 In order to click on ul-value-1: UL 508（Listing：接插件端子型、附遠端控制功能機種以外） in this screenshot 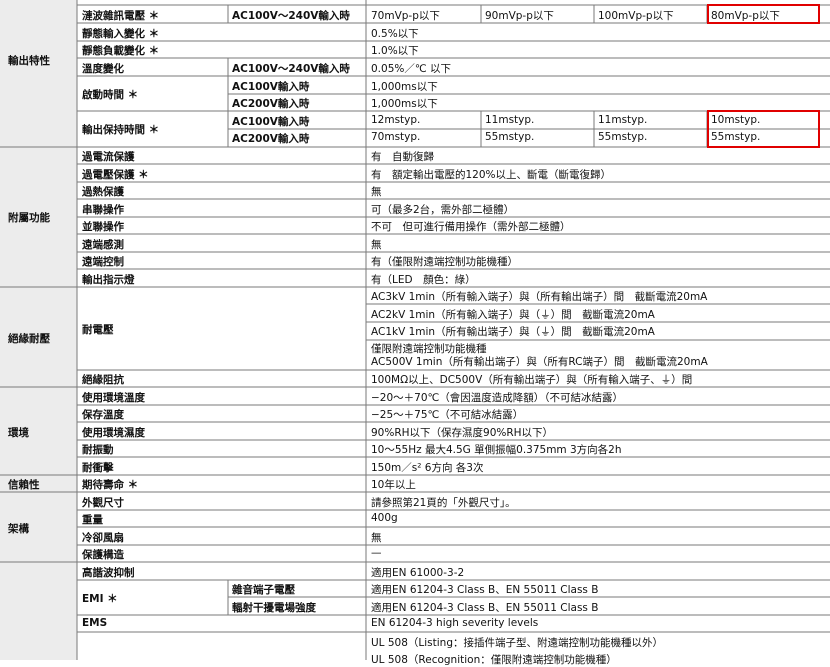, I will do `click(517, 643)`.